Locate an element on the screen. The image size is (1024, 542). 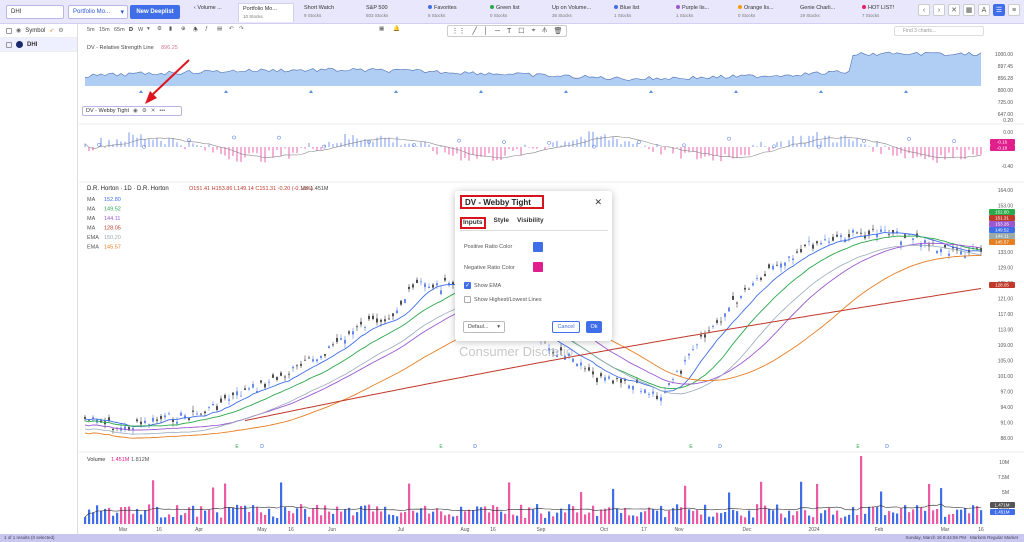
tab-visibility: Visibility is located at coordinates (530, 223).